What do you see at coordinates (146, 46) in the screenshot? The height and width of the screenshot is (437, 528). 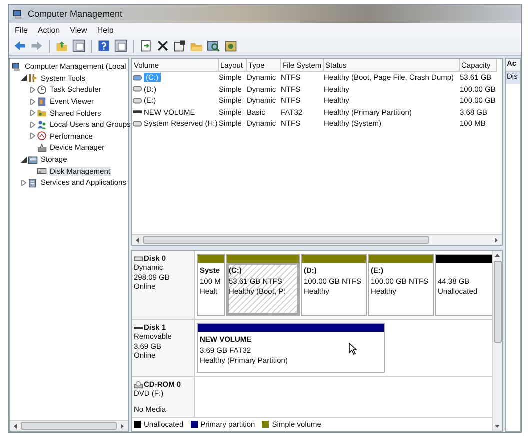 I see `export-list-icon` at bounding box center [146, 46].